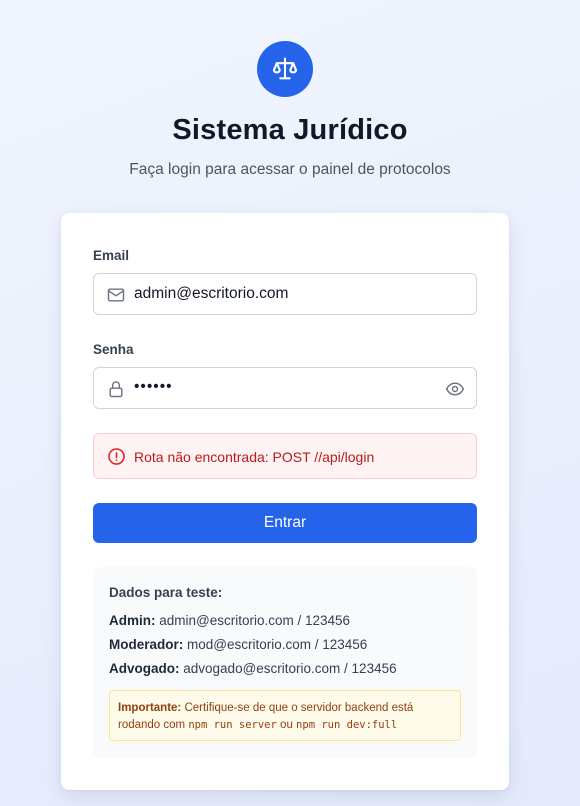  Describe the element at coordinates (152, 725) in the screenshot. I see `note-text: rodando com` at that location.